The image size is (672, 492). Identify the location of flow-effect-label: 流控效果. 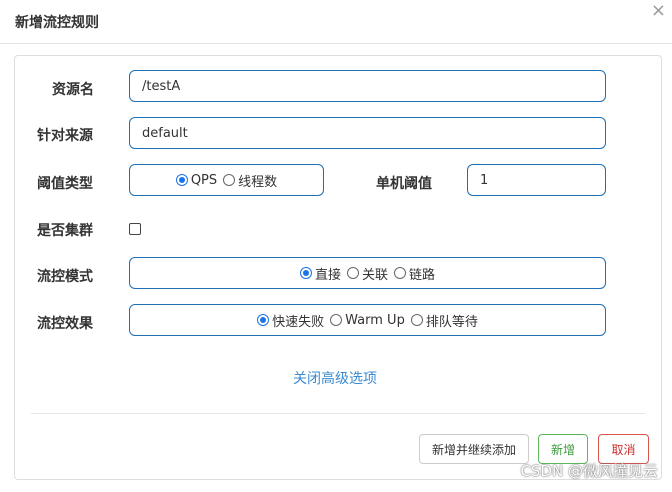
(65, 324).